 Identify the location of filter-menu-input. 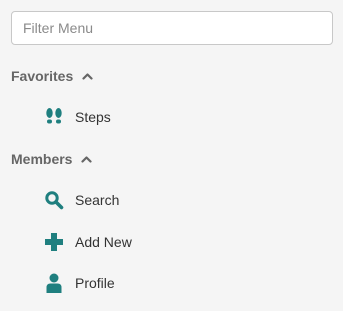
(172, 28).